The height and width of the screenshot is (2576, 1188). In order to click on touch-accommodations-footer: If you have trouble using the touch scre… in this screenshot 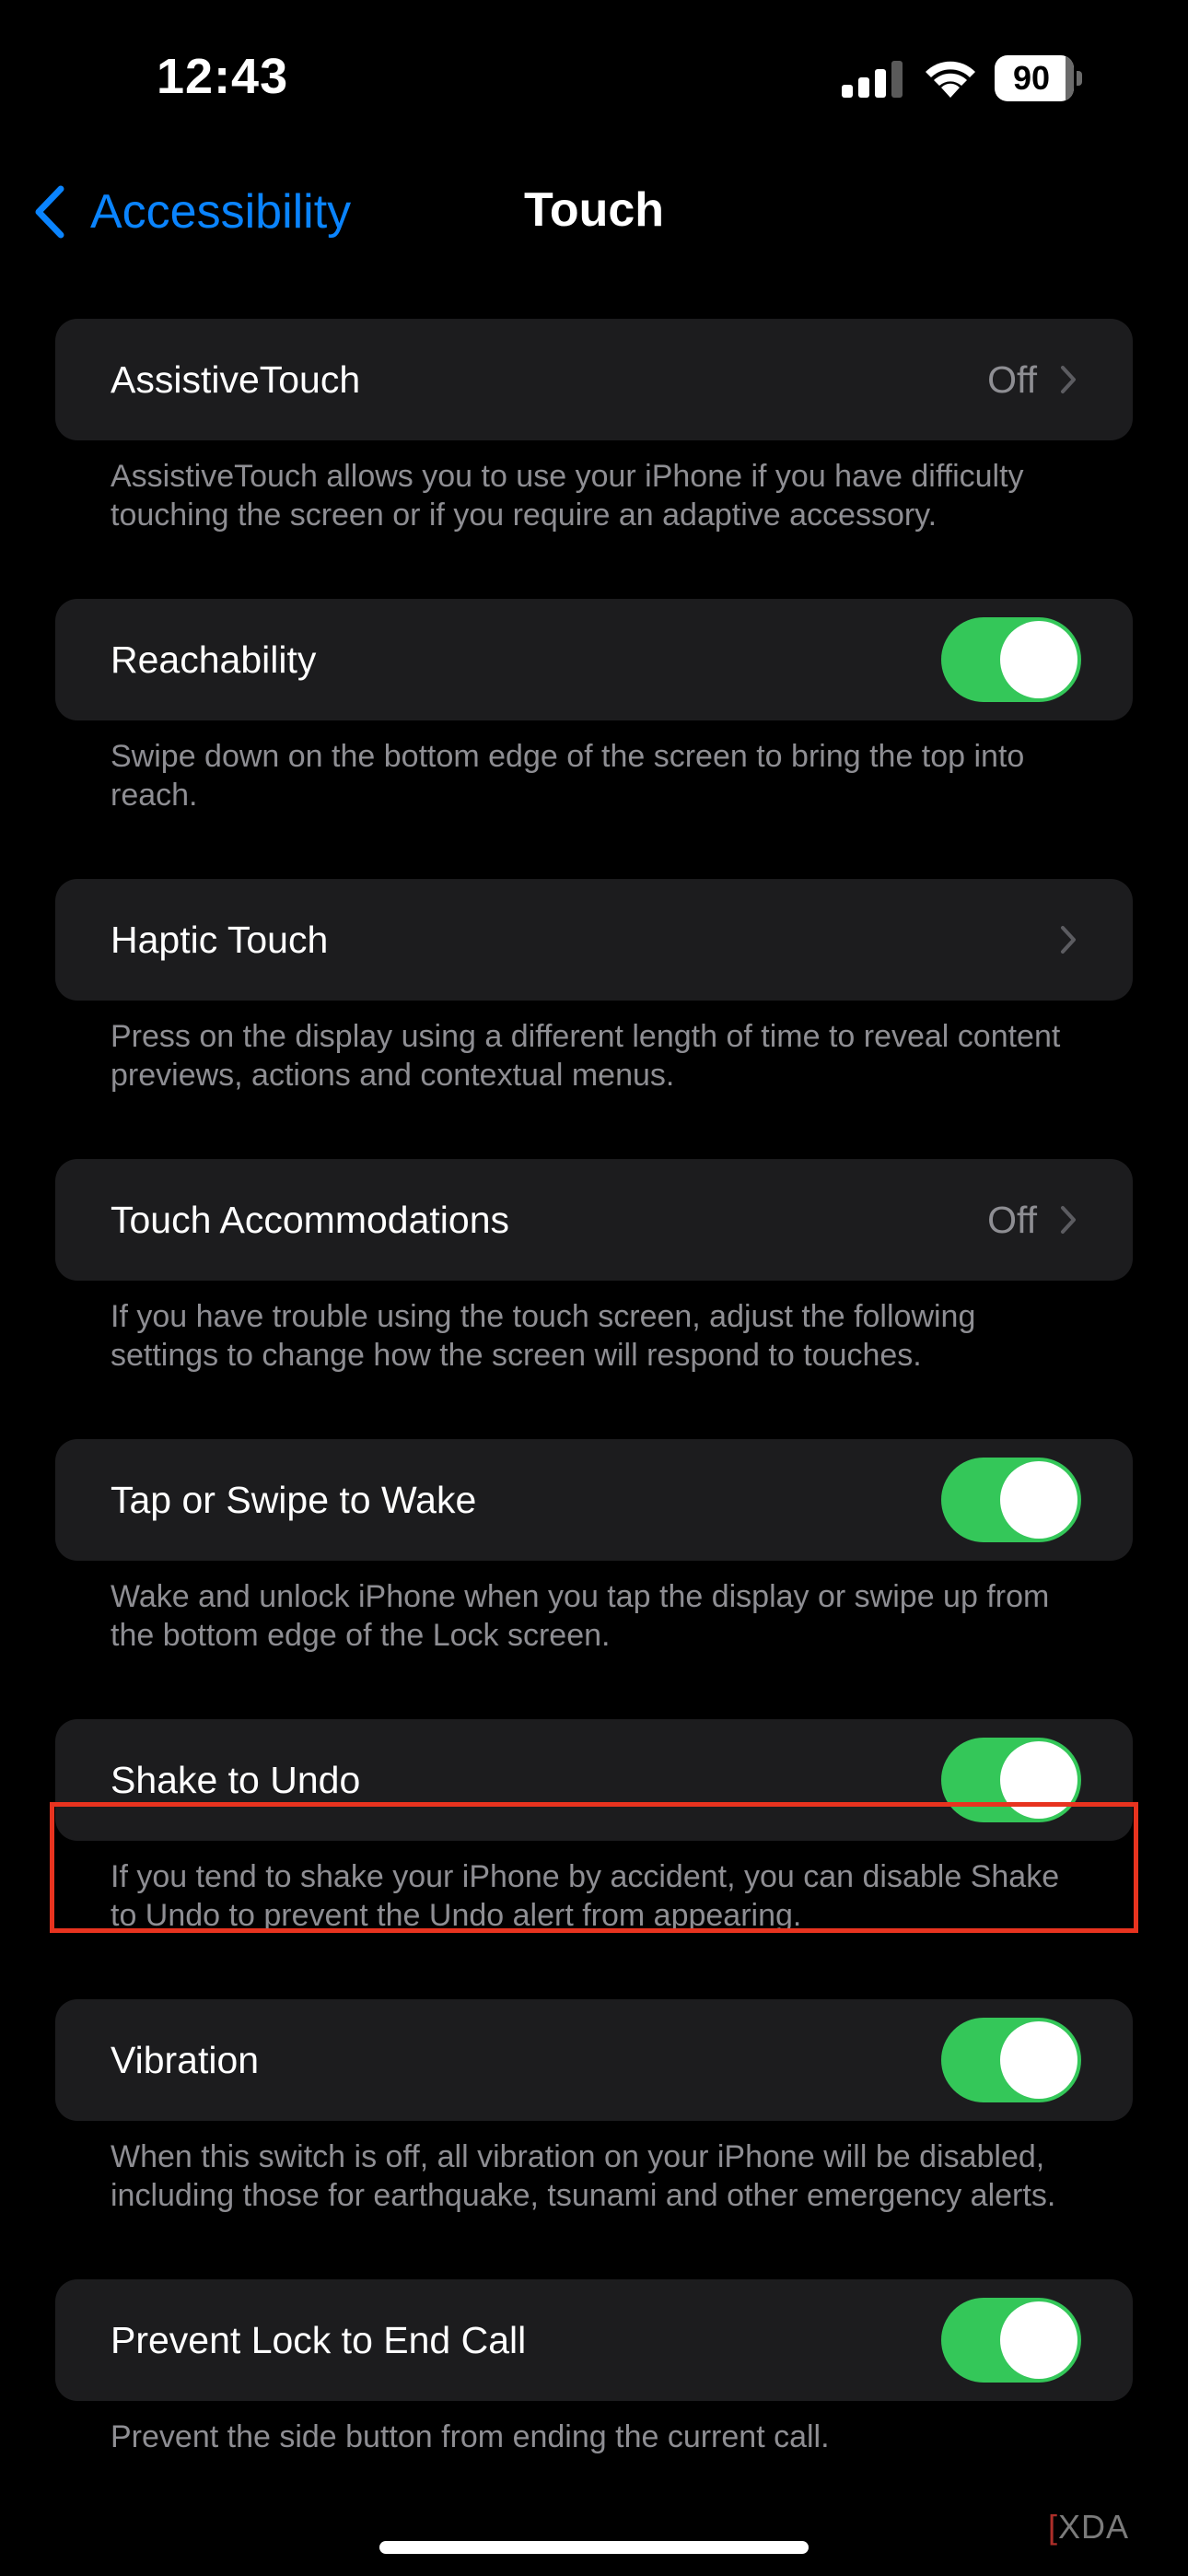, I will do `click(543, 1336)`.